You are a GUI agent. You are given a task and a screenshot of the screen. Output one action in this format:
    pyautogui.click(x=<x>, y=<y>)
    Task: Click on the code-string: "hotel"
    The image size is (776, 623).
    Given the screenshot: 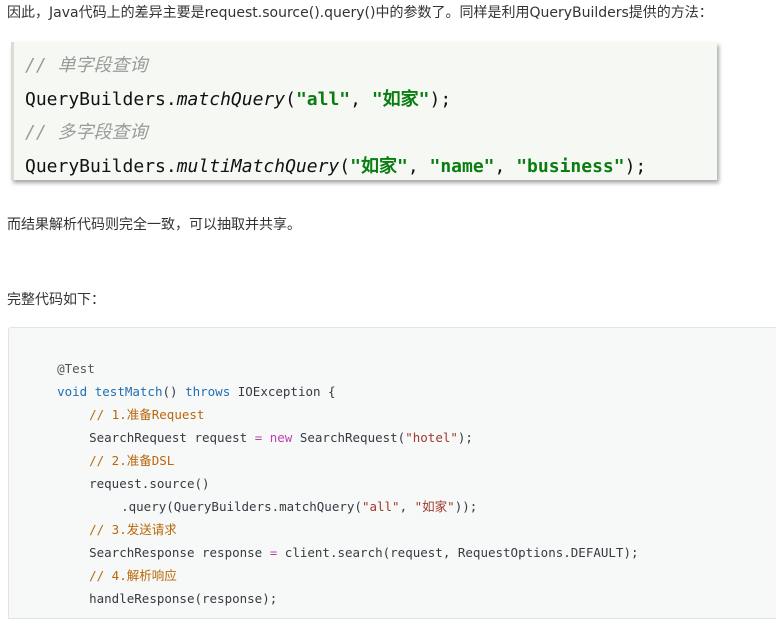 What is the action you would take?
    pyautogui.click(x=431, y=437)
    